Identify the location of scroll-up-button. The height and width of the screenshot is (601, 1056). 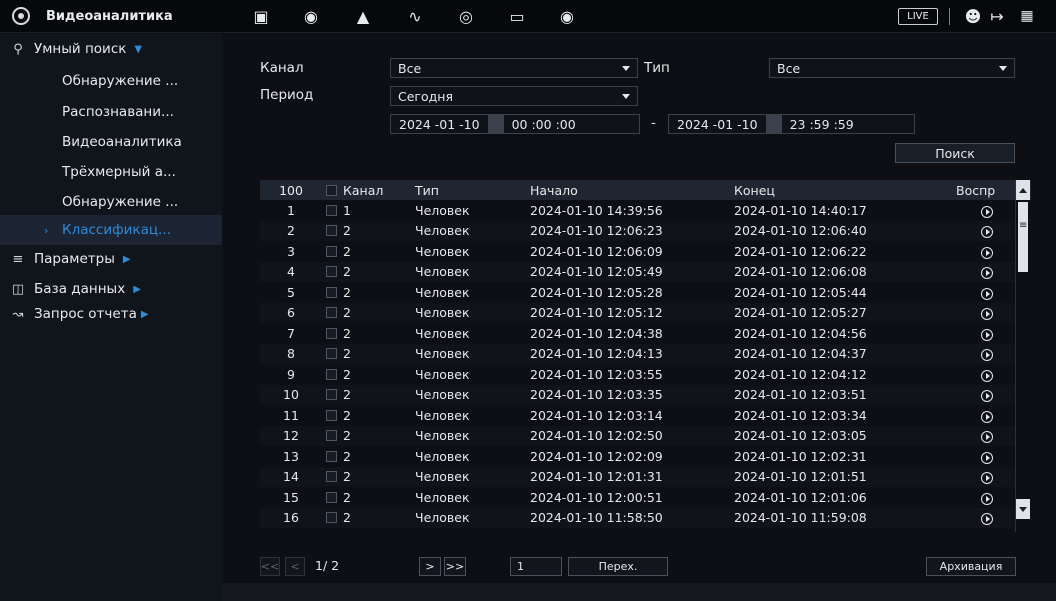
(1023, 190).